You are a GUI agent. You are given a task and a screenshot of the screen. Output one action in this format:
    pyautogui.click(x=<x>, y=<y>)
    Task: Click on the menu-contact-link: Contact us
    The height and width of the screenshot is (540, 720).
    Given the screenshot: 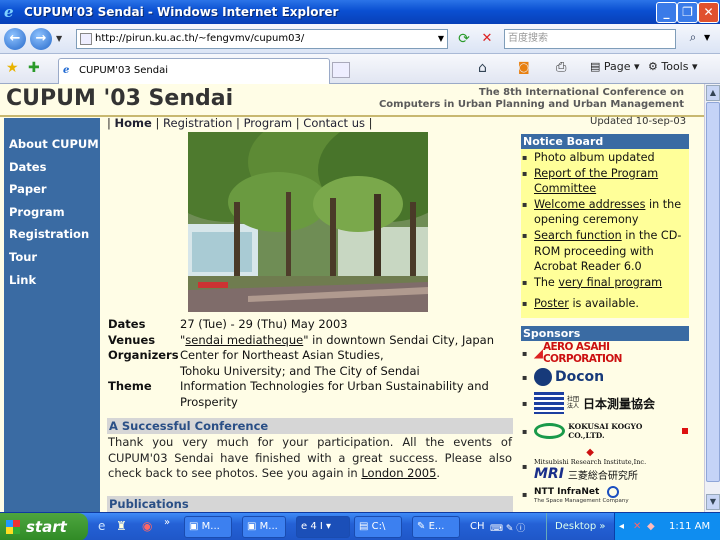 What is the action you would take?
    pyautogui.click(x=334, y=123)
    